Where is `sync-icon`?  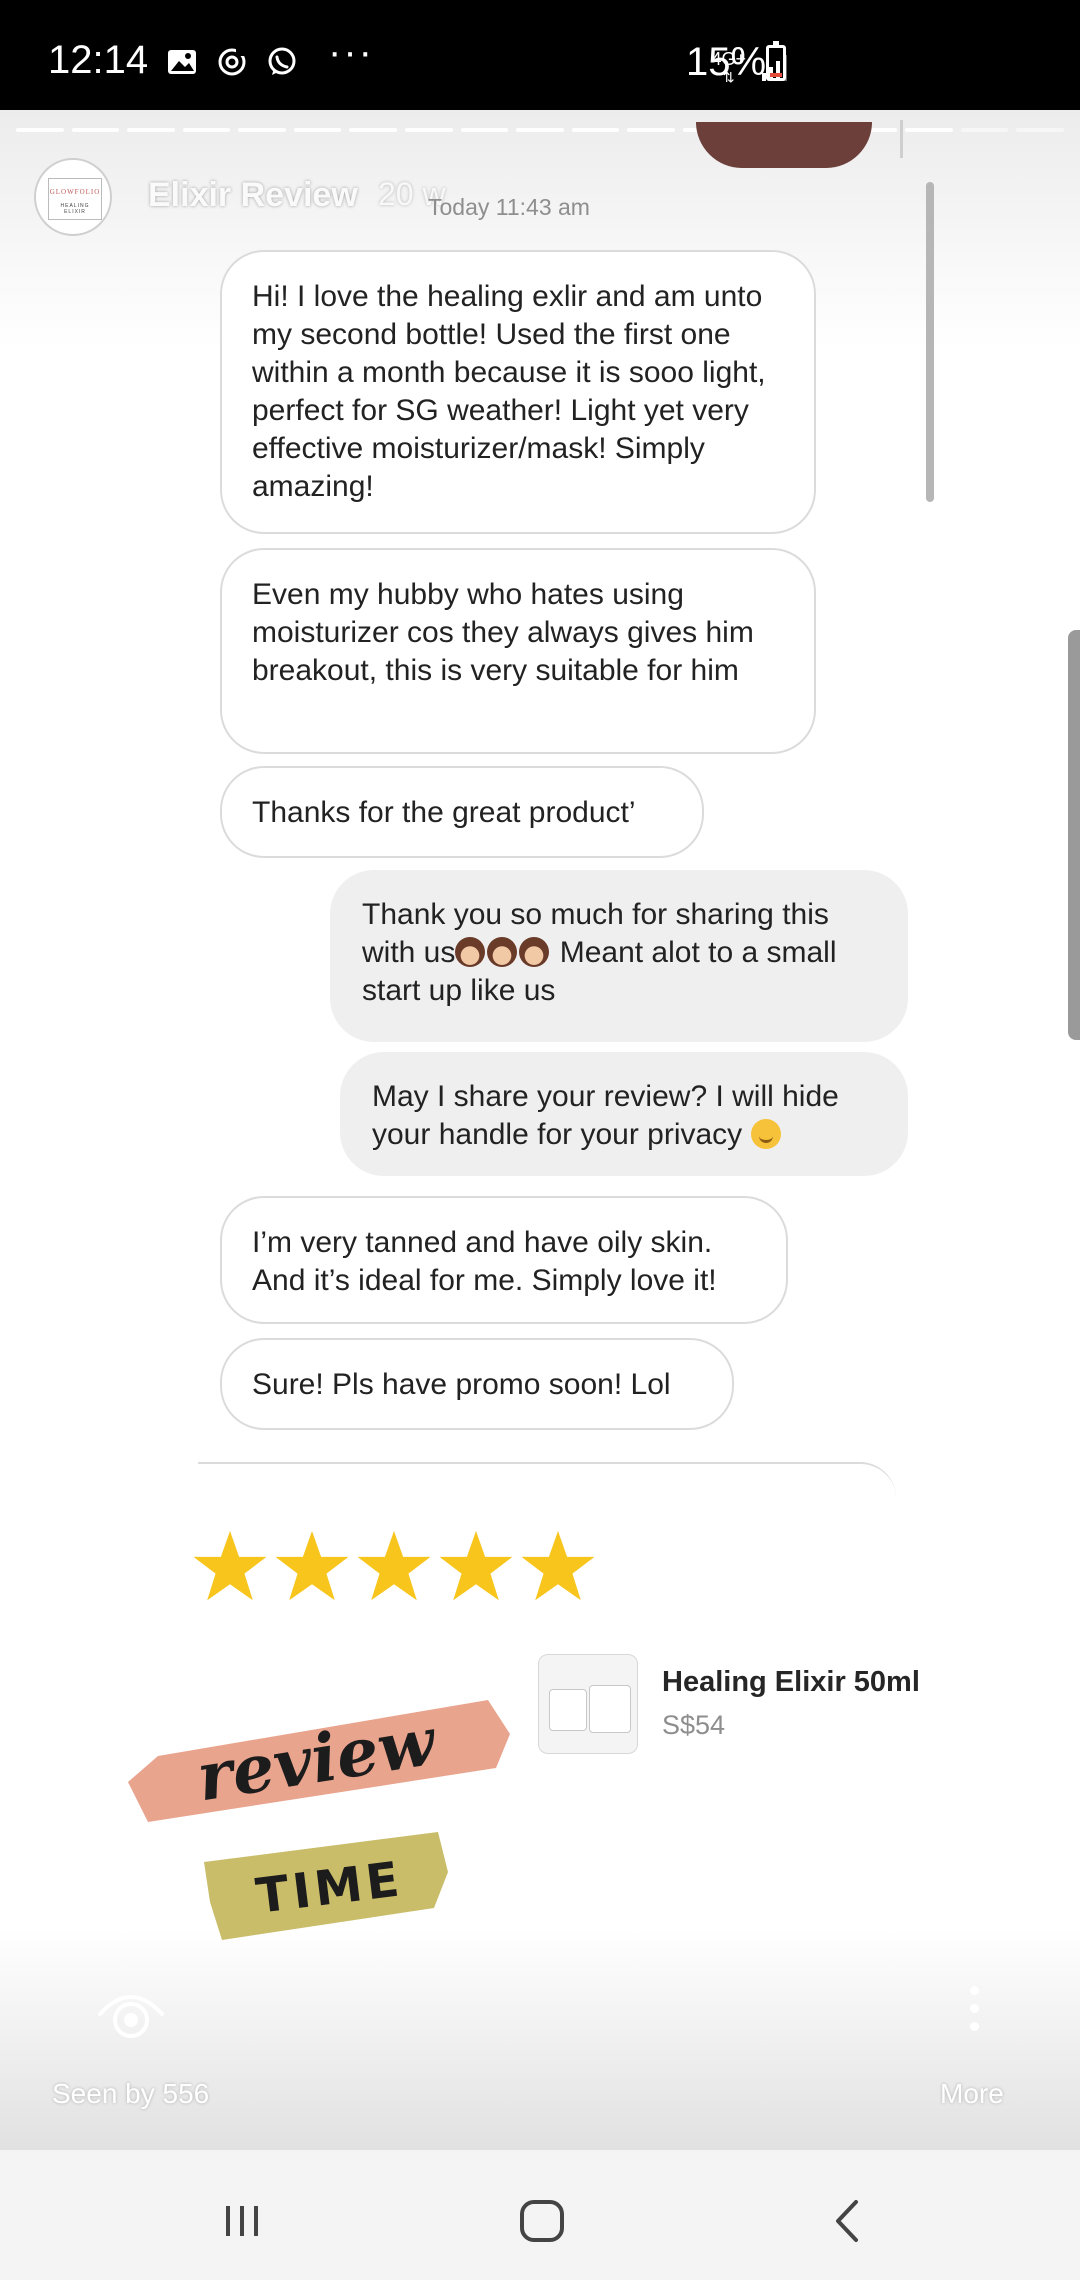 sync-icon is located at coordinates (232, 62).